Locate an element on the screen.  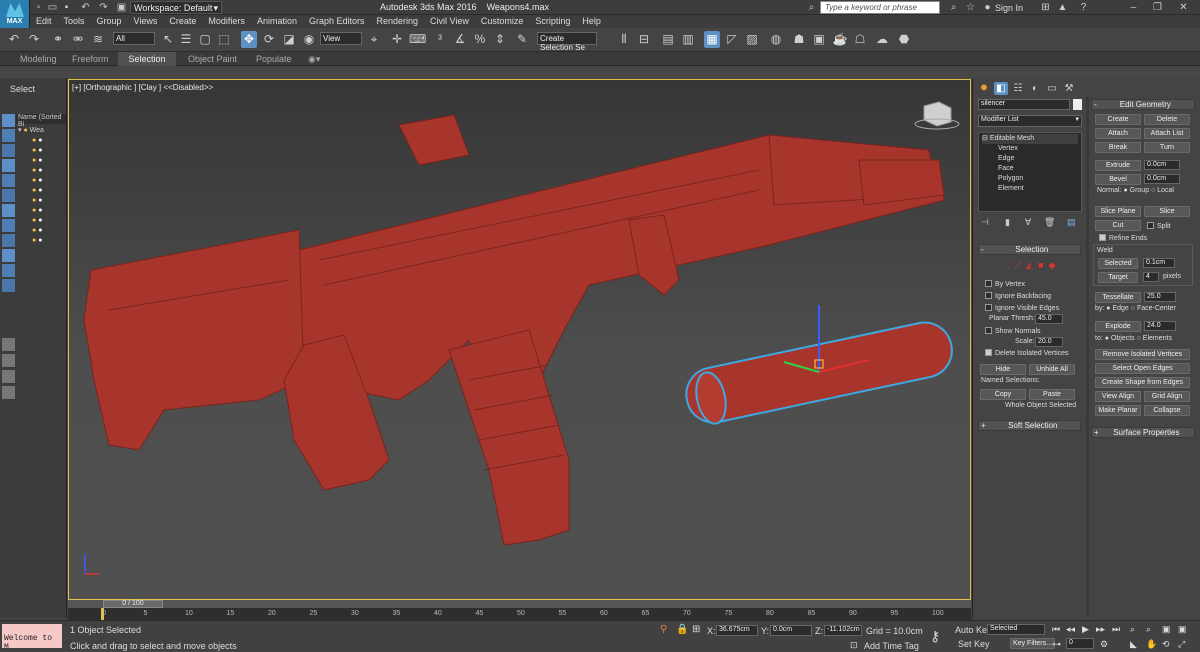
curve-editor-icon: ◸ is located at coordinates (732, 39).